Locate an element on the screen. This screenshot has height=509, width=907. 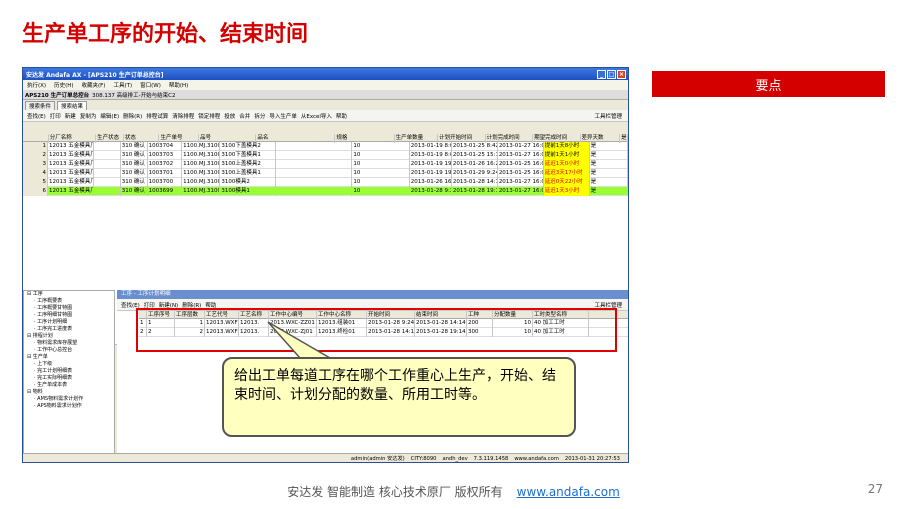
tree-node: ⊟ 工序 is located at coordinates (69, 294).